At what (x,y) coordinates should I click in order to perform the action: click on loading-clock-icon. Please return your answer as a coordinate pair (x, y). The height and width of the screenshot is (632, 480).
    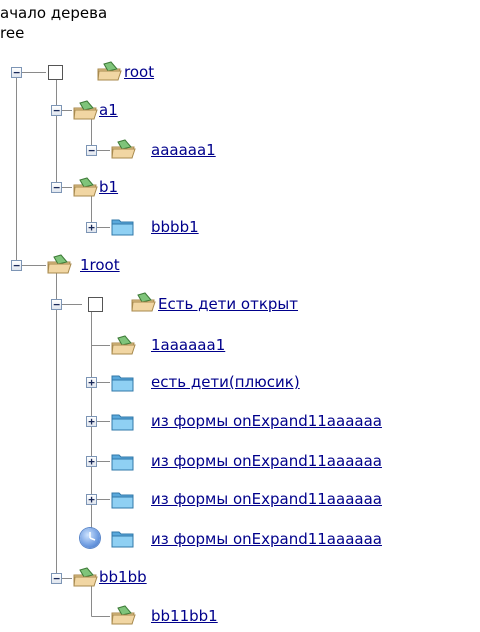
    Looking at the image, I should click on (90, 538).